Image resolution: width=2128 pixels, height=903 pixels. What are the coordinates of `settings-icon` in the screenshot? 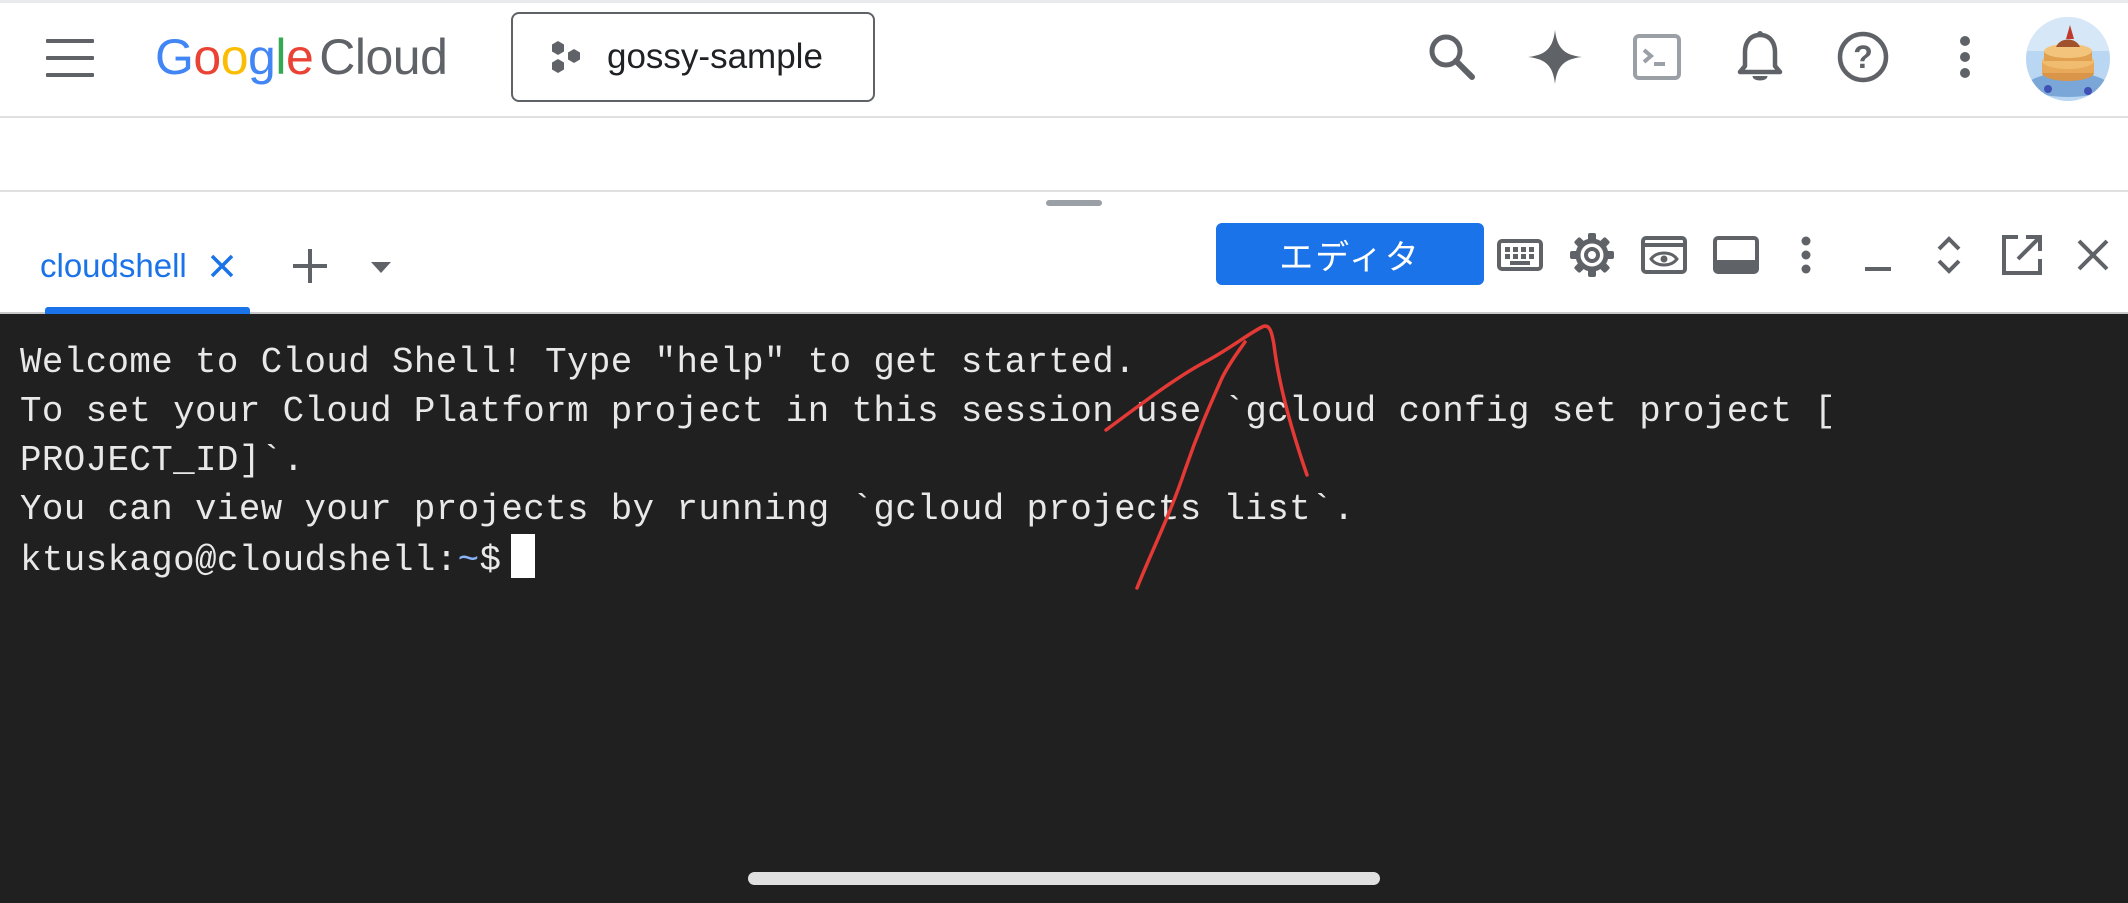 It's located at (1592, 255).